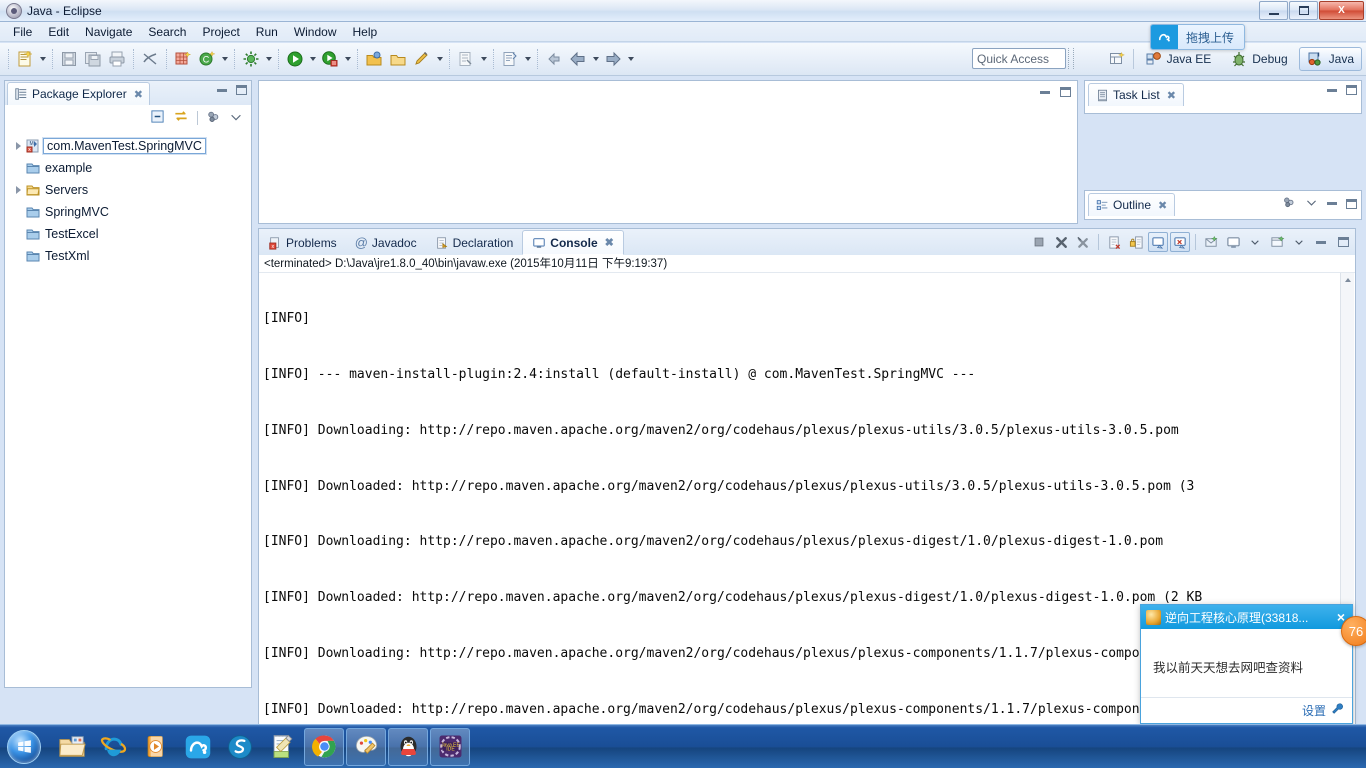 The height and width of the screenshot is (768, 1366). I want to click on tab-javadoc: @ Javadoc, so click(386, 242).